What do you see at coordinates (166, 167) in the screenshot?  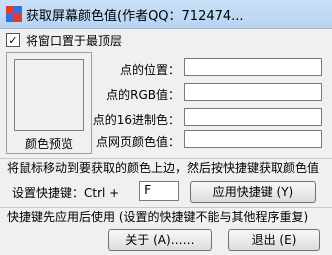 I see `instructions-text: 将鼠标移动到要获取的颜色上边，然后按快捷键获取颜色值` at bounding box center [166, 167].